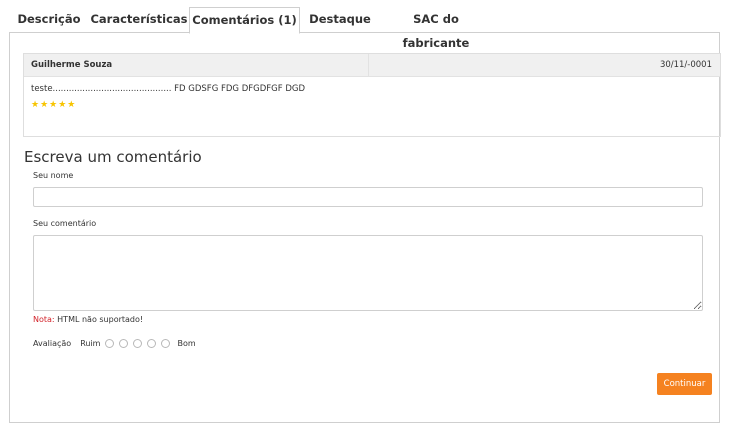 The image size is (729, 431). Describe the element at coordinates (52, 343) in the screenshot. I see `rating-label: Avaliação` at that location.